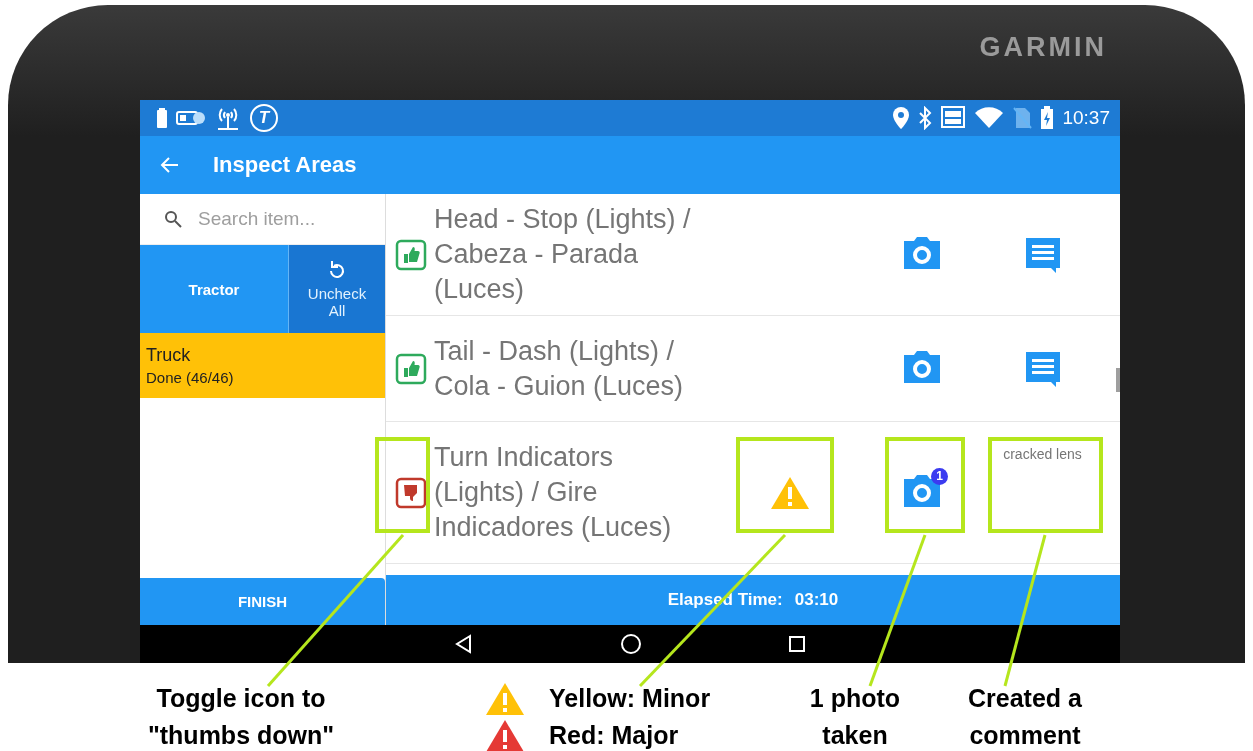 The height and width of the screenshot is (751, 1253). I want to click on inspection-item-name: Turn Indicators (Lights) / Gire Indicadores (Luces), so click(553, 492).